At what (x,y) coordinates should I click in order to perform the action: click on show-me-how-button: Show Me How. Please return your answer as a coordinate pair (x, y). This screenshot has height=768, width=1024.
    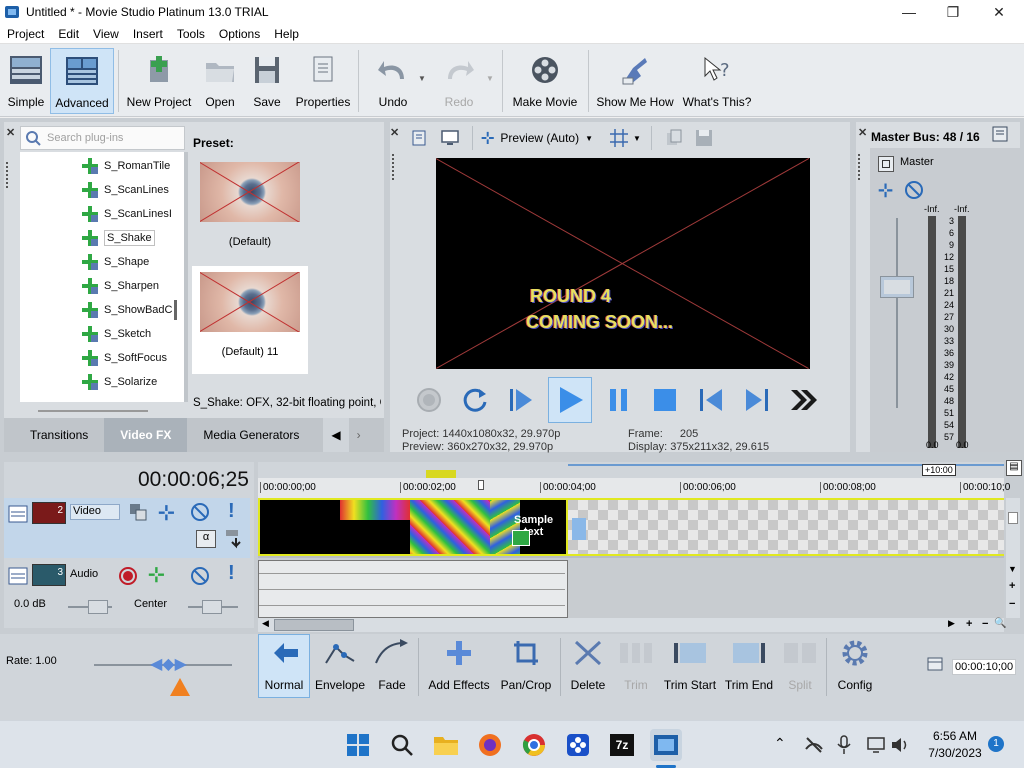
    Looking at the image, I should click on (635, 81).